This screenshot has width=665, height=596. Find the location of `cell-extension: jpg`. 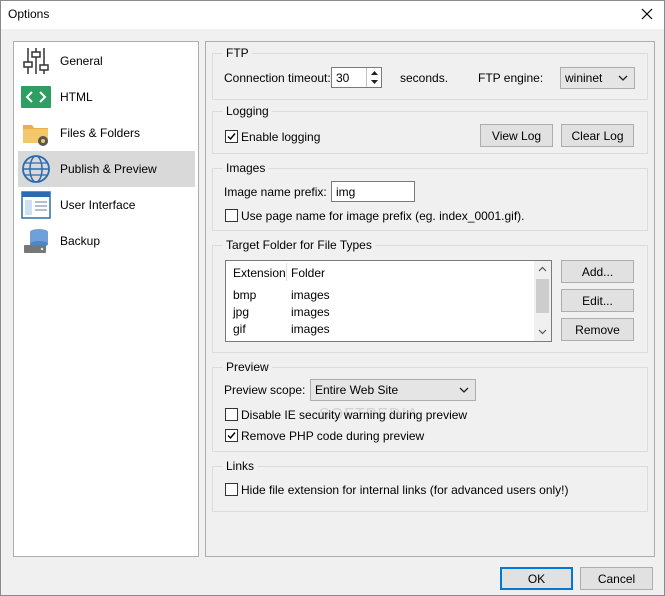

cell-extension: jpg is located at coordinates (241, 312).